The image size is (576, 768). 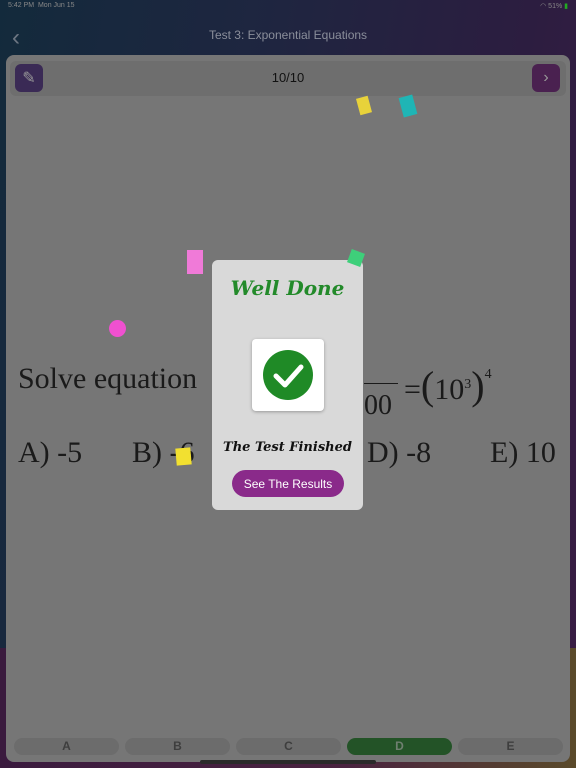 What do you see at coordinates (399, 452) in the screenshot?
I see `option-d: D) -8` at bounding box center [399, 452].